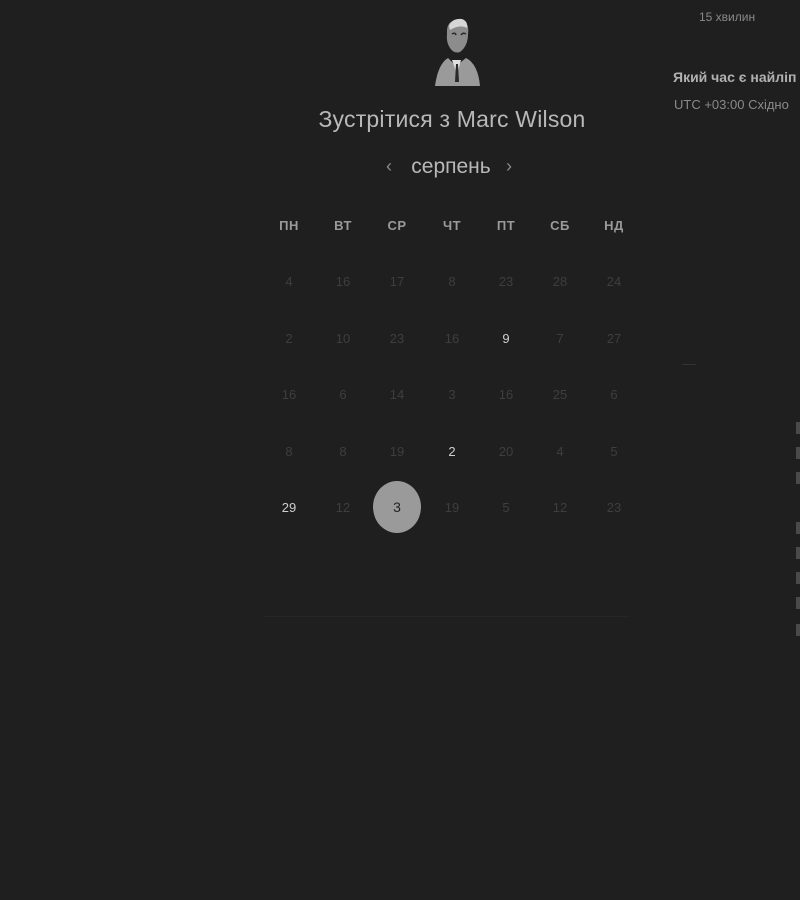 The image size is (800, 900). Describe the element at coordinates (614, 225) in the screenshot. I see `weekday-label: НД` at that location.